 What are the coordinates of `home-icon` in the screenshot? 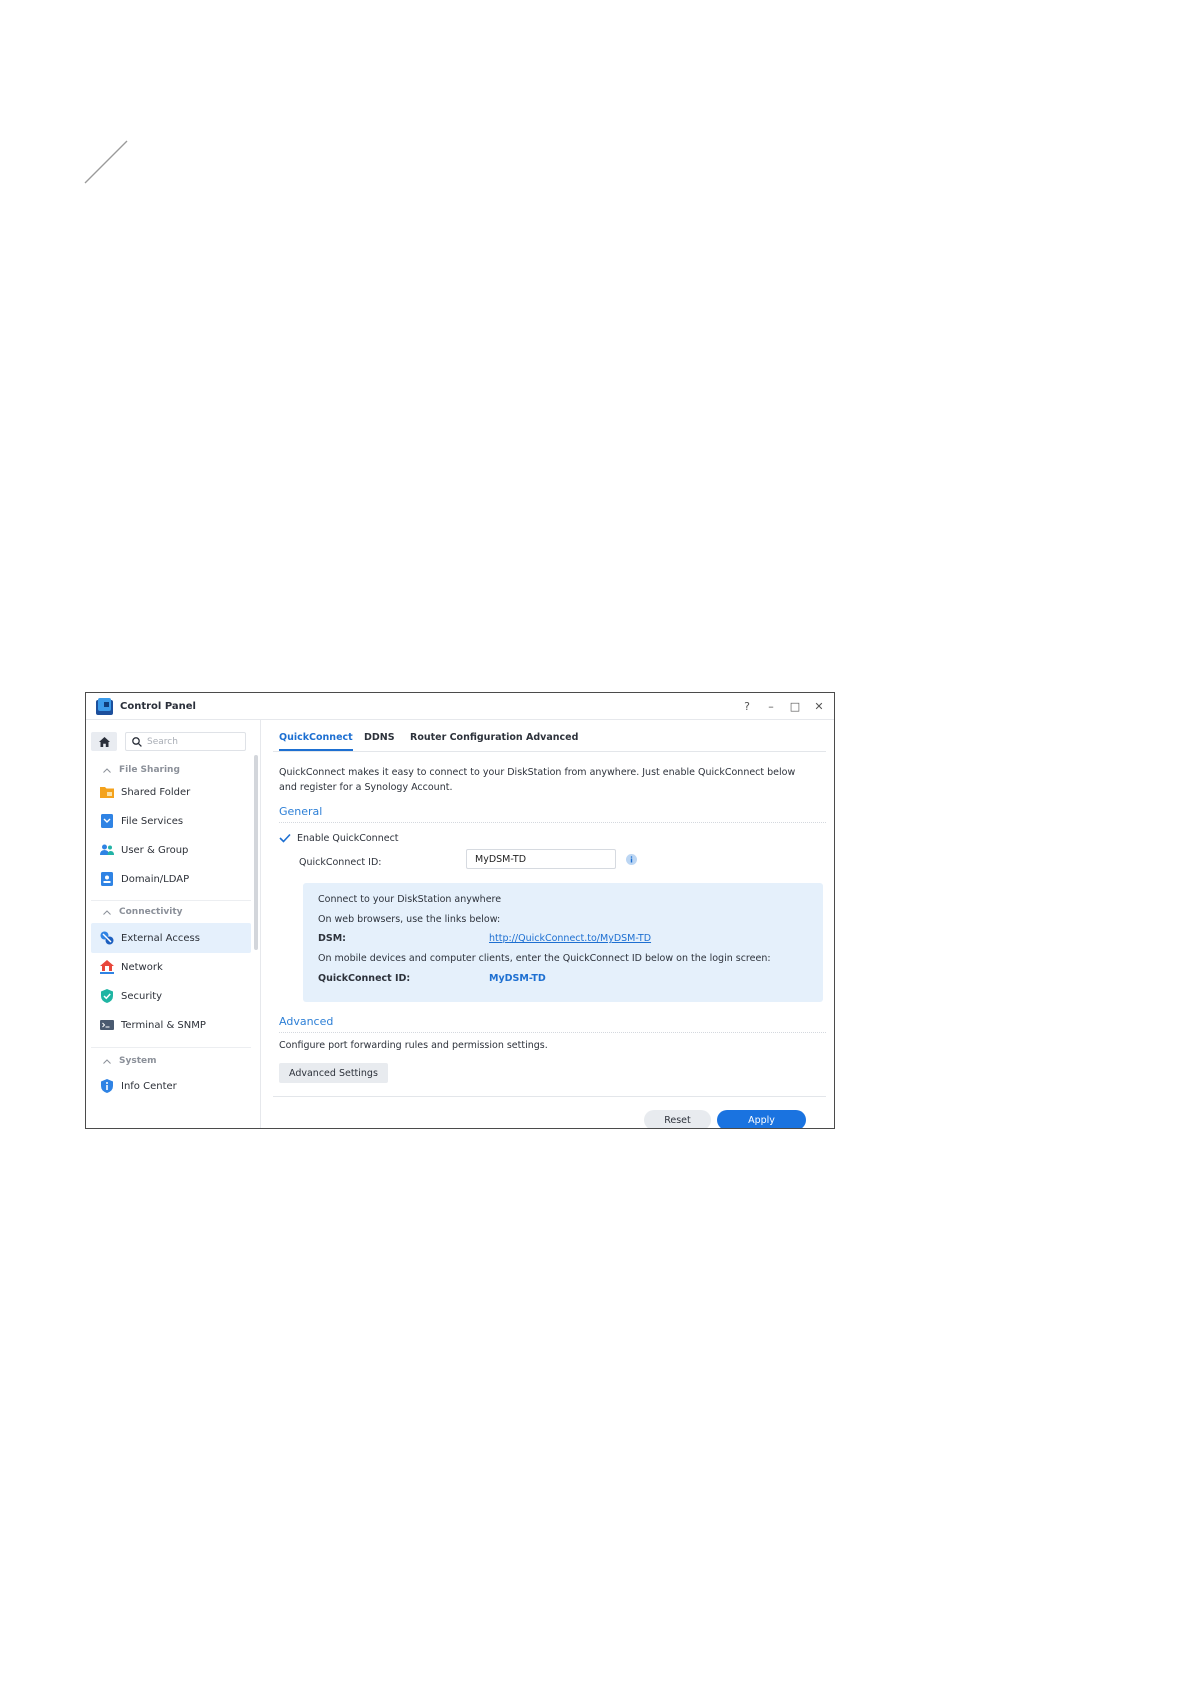 It's located at (104, 741).